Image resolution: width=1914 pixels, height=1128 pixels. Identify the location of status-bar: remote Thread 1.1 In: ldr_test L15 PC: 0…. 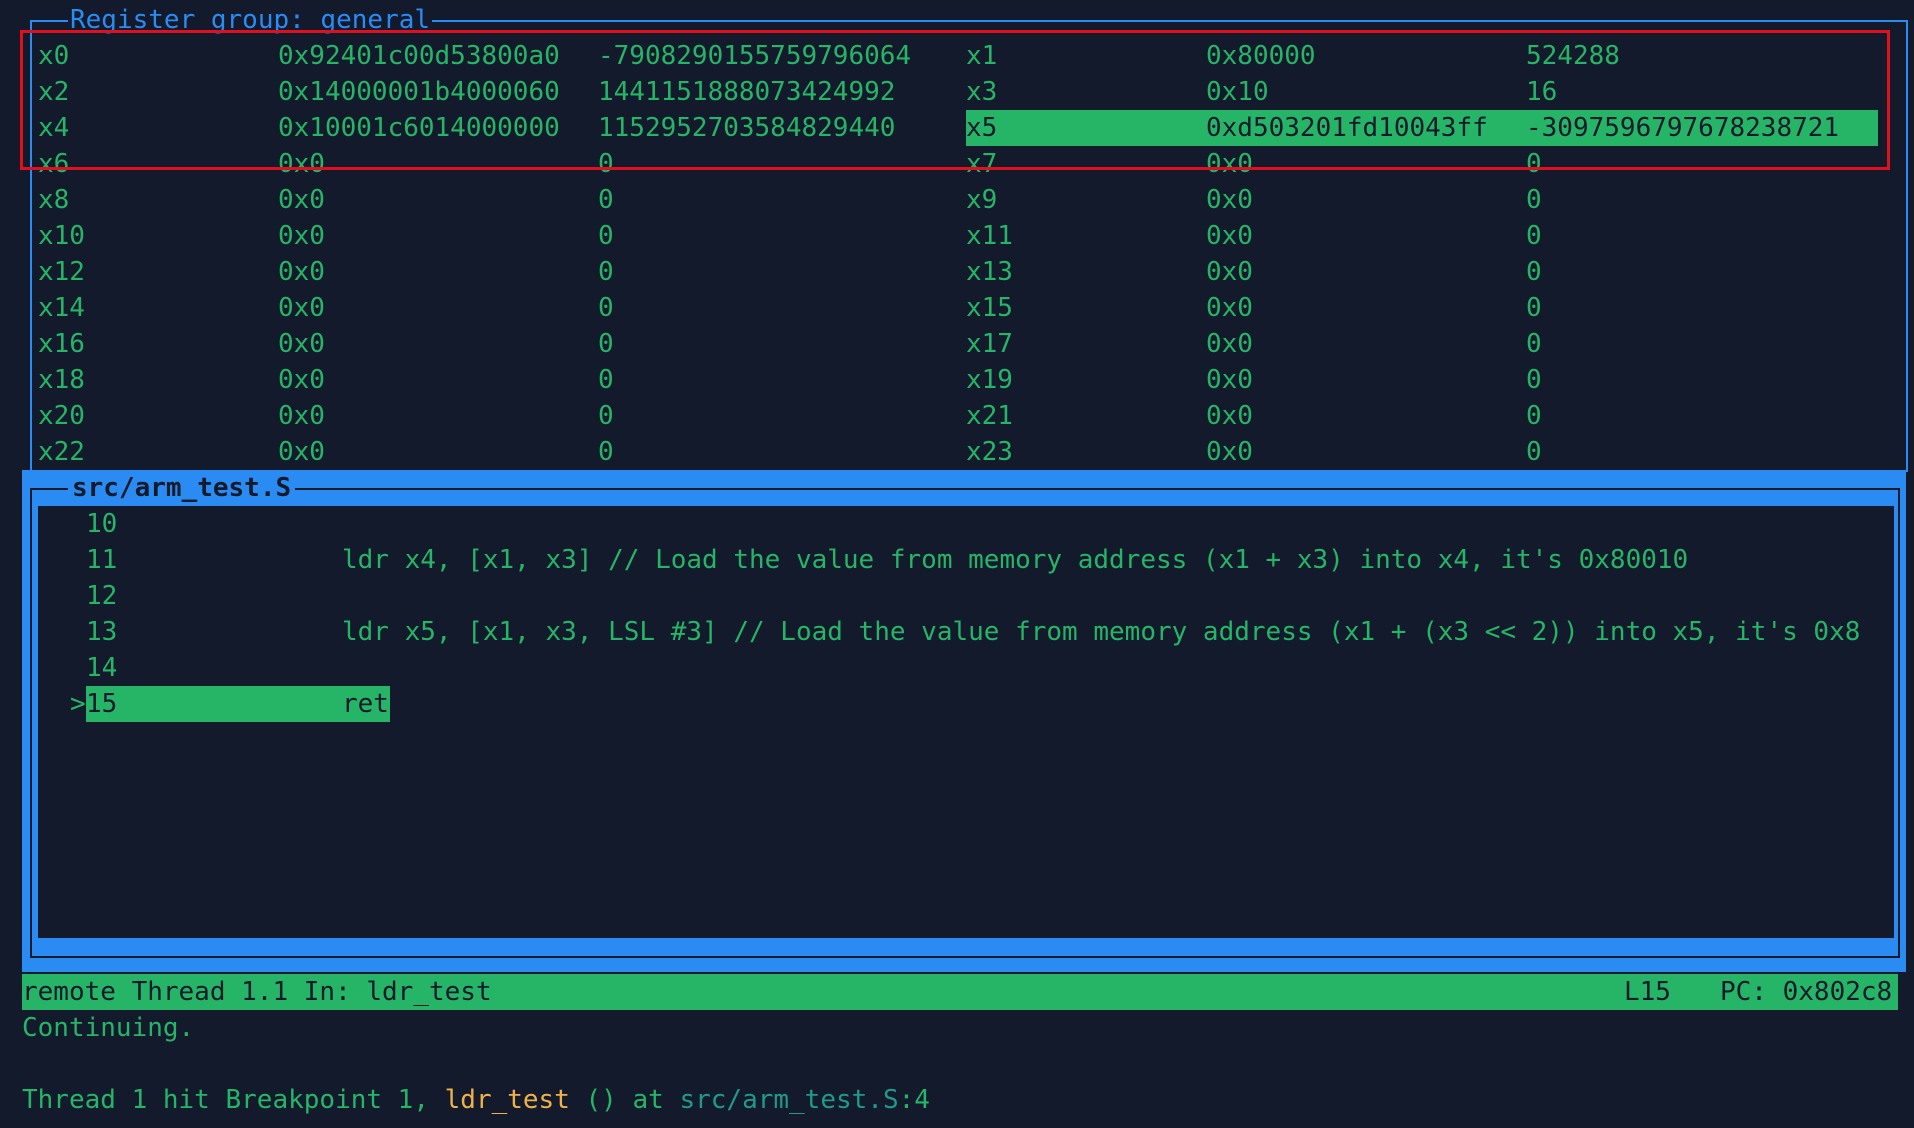
(960, 992).